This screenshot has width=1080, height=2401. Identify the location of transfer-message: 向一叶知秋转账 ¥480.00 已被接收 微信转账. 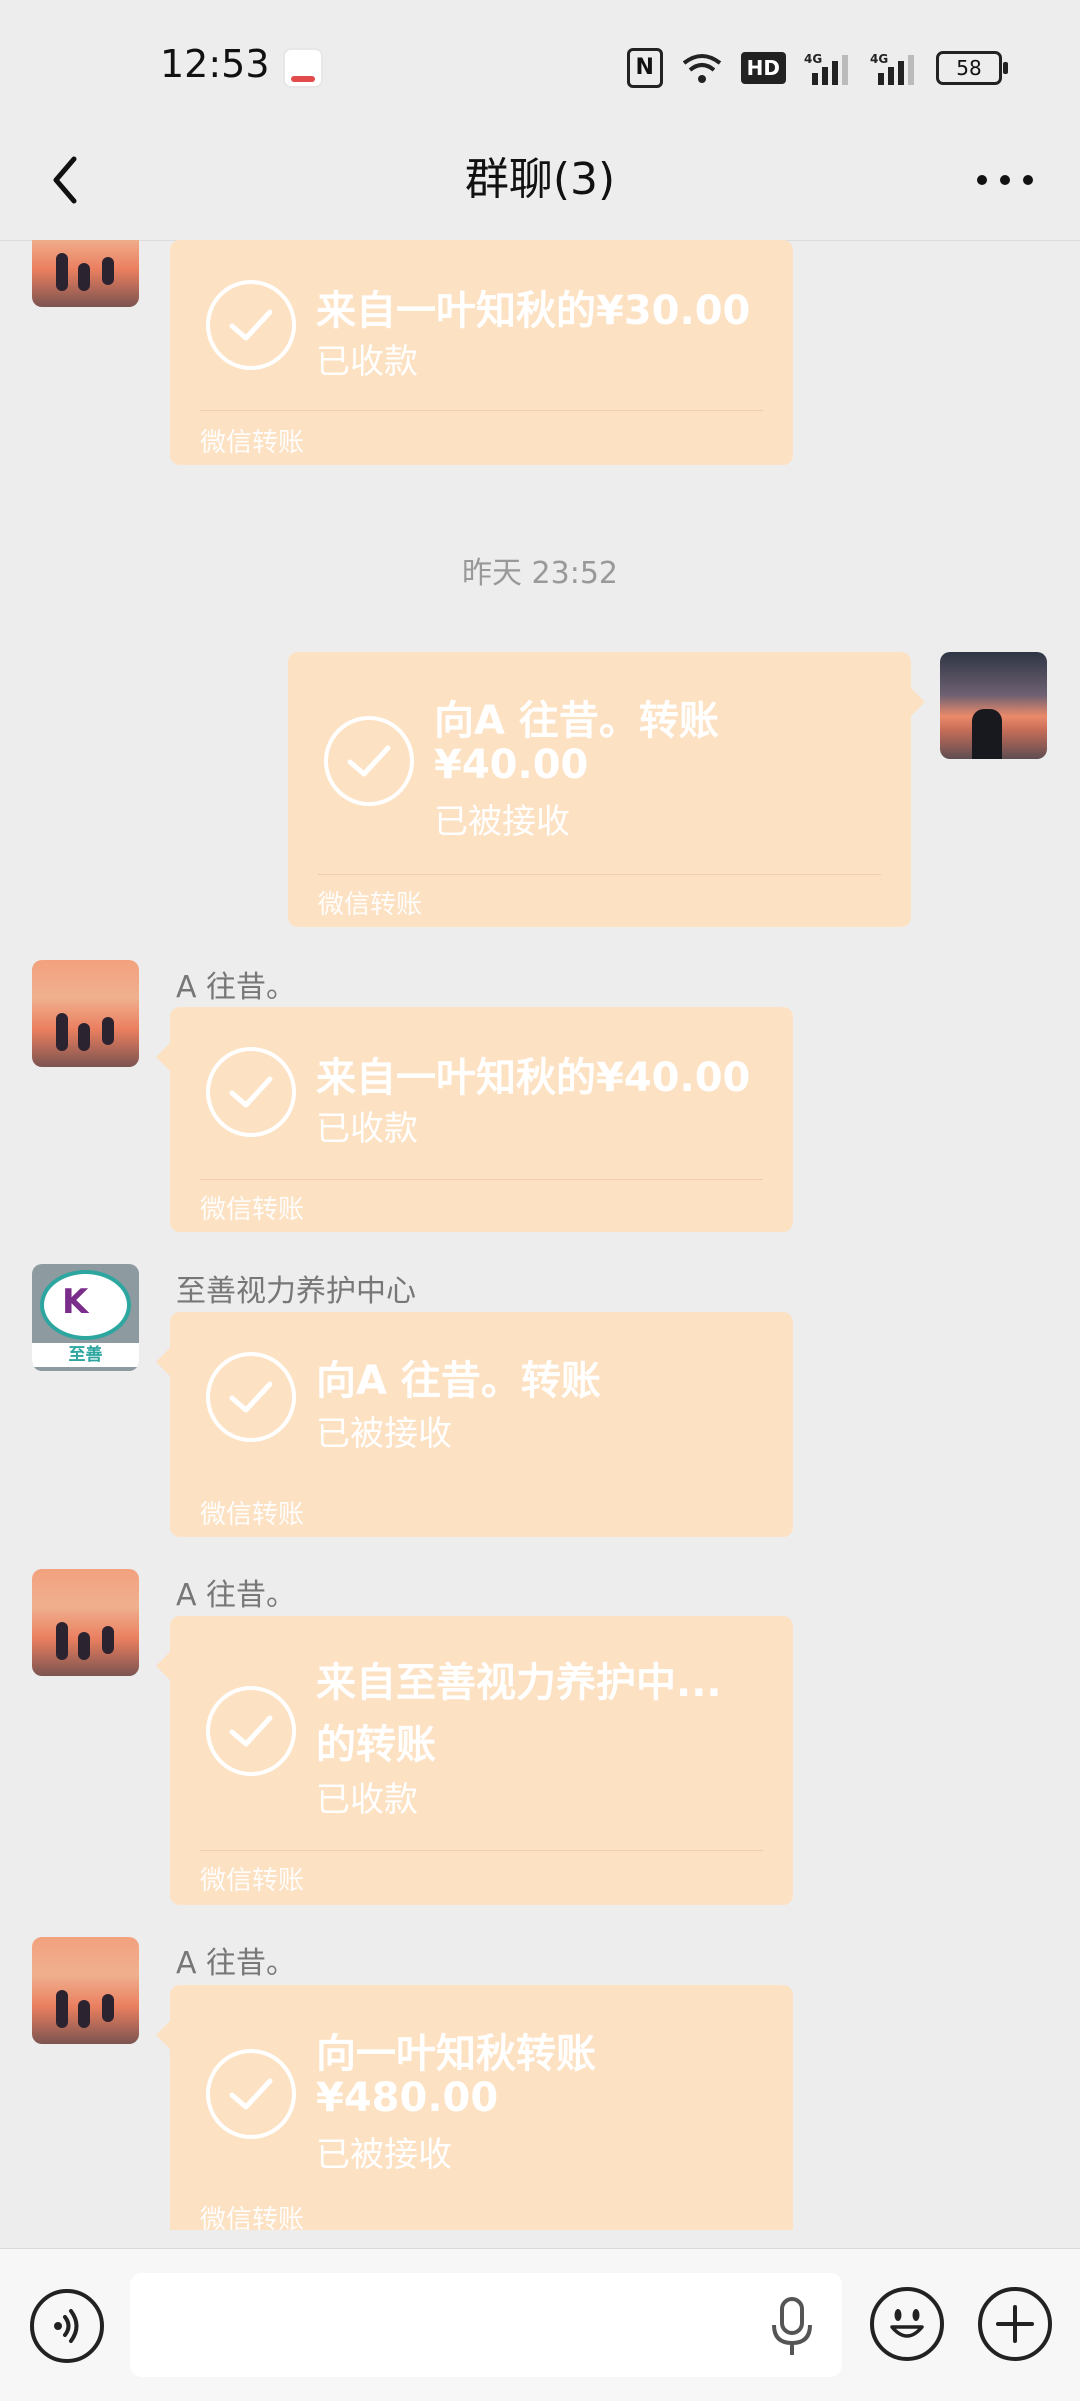
(474, 2107).